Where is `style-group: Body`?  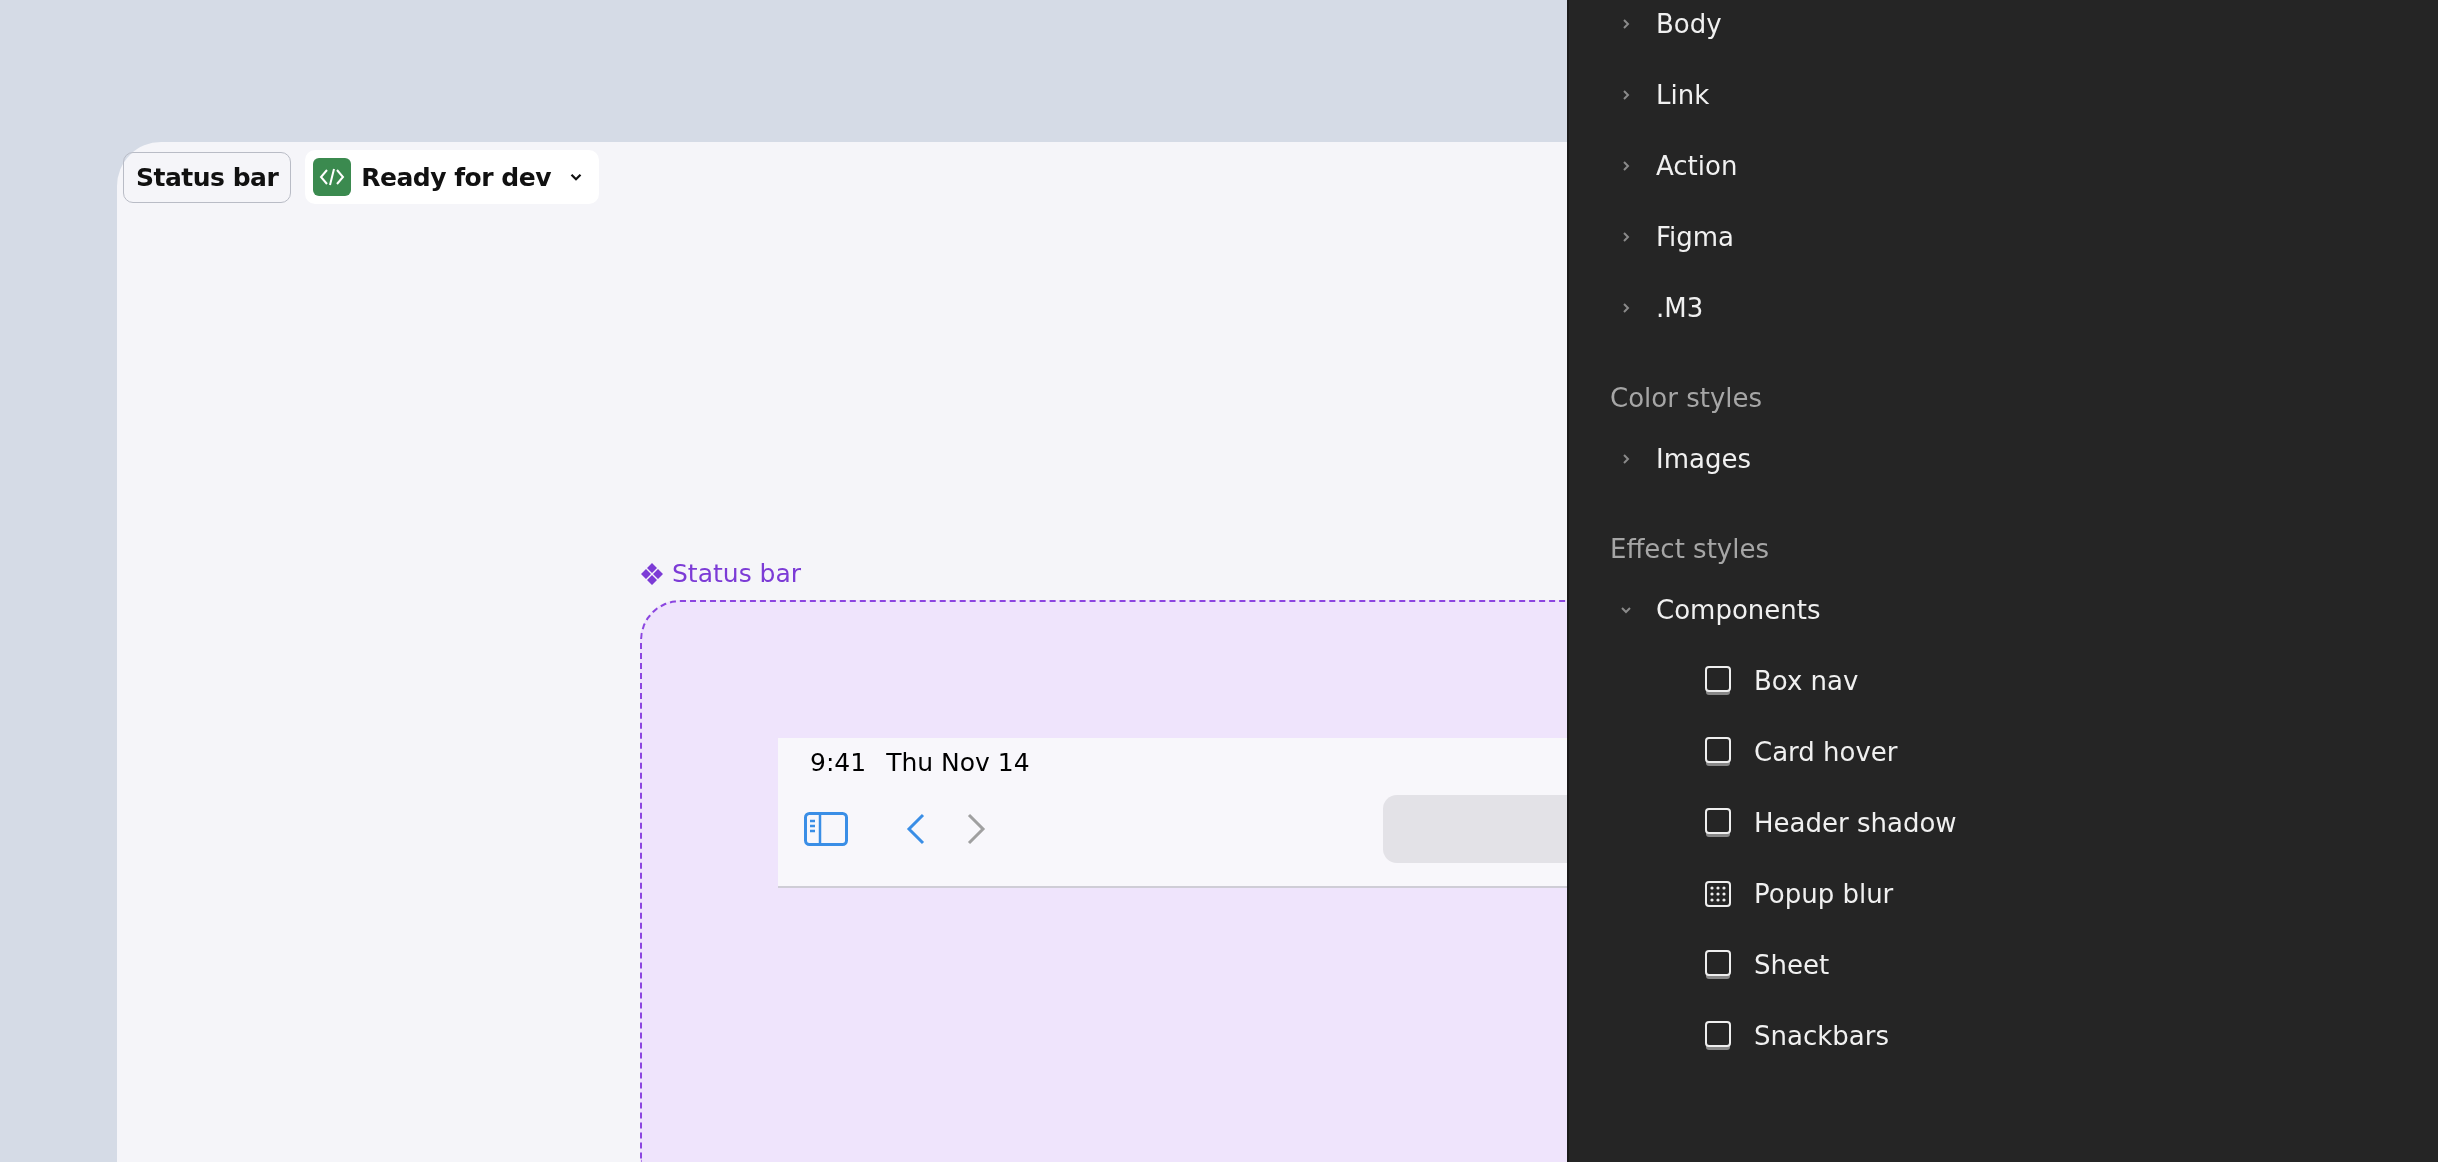
style-group: Body is located at coordinates (1666, 23).